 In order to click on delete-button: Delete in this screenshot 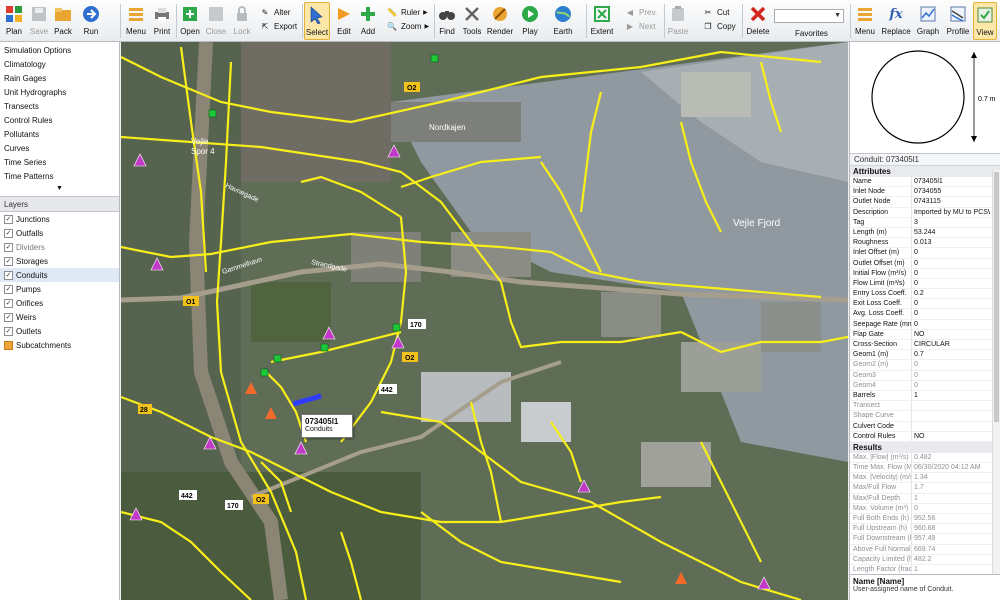, I will do `click(758, 21)`.